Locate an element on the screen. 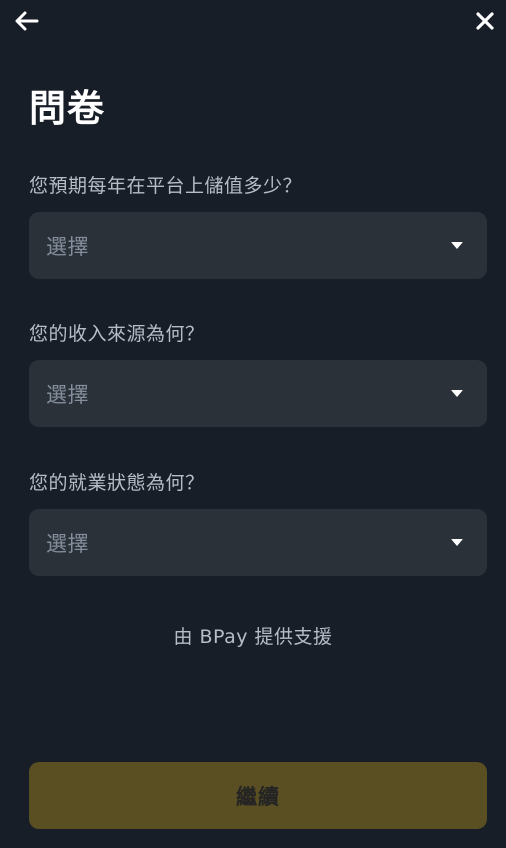  question-label: 您的收入來源為何？ is located at coordinates (117, 334).